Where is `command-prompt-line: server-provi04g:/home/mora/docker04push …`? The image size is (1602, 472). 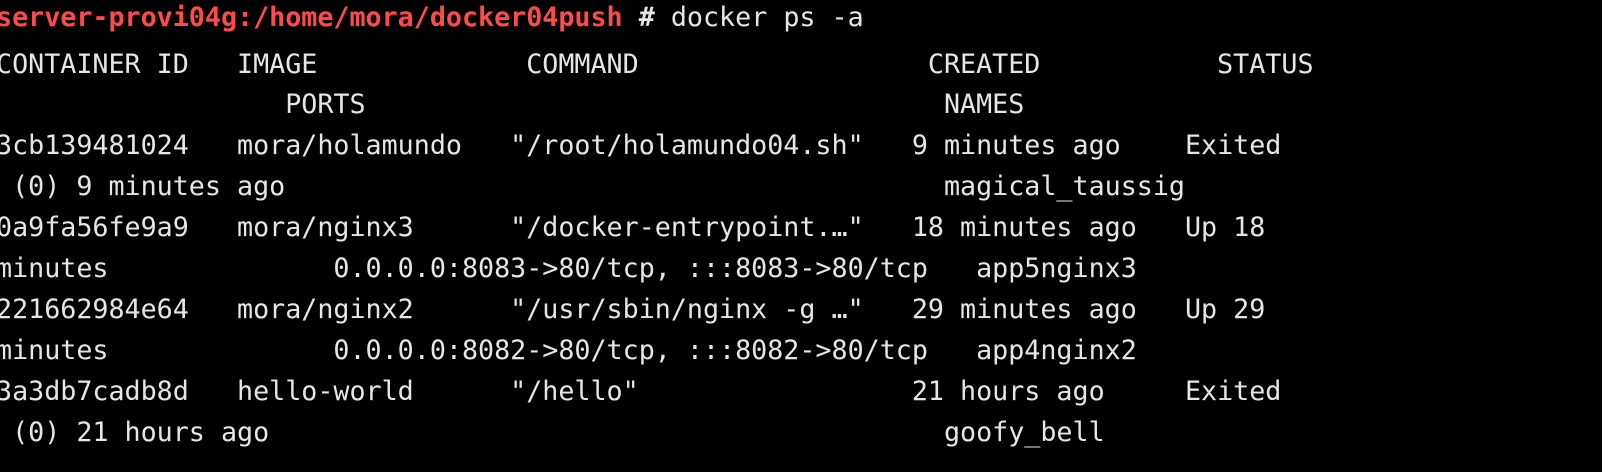
command-prompt-line: server-provi04g:/home/mora/docker04push … is located at coordinates (432, 19).